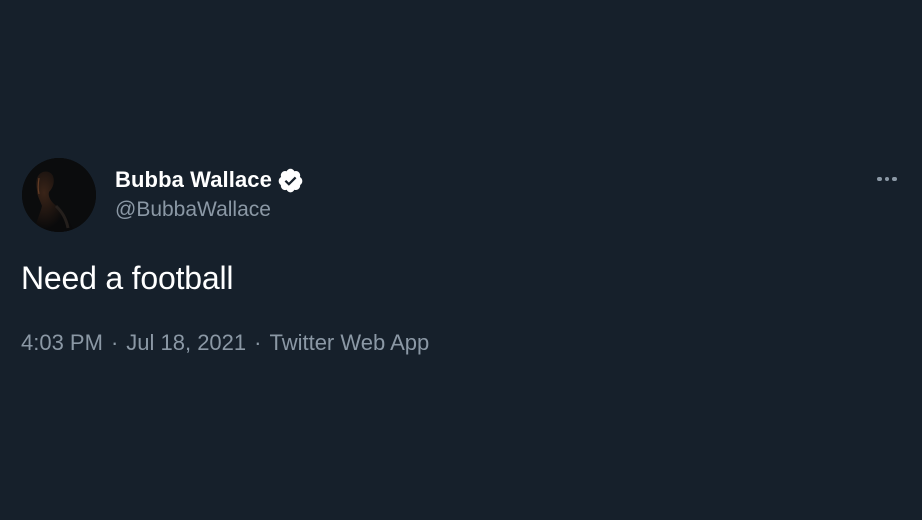 This screenshot has width=922, height=520. I want to click on tweet-date: Jul 18, 2021, so click(186, 343).